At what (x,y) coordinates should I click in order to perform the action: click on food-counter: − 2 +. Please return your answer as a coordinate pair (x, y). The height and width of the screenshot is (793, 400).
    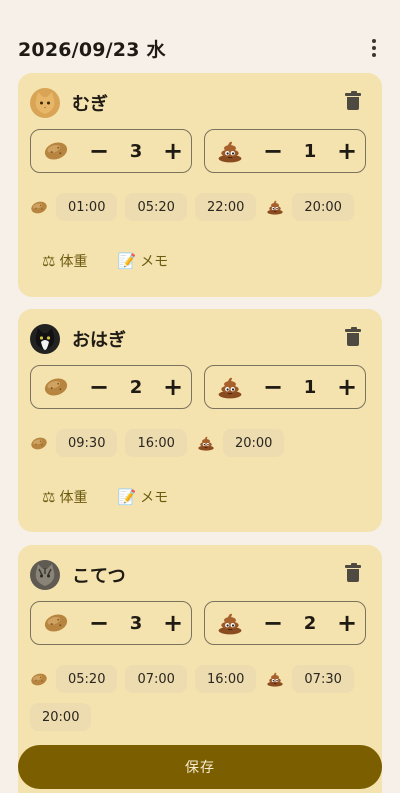
    Looking at the image, I should click on (111, 387).